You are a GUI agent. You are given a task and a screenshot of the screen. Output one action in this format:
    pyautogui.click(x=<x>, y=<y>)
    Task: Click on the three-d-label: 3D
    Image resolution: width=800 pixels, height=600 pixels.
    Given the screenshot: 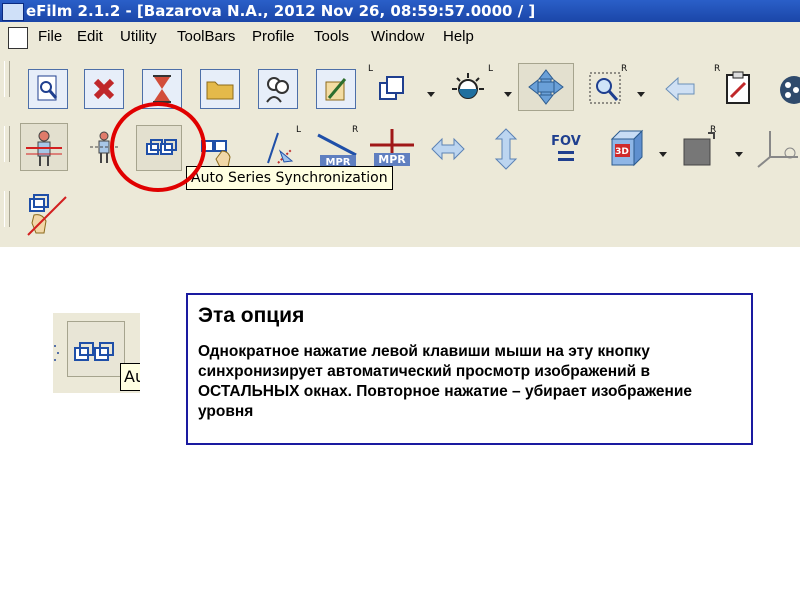 What is the action you would take?
    pyautogui.click(x=622, y=152)
    